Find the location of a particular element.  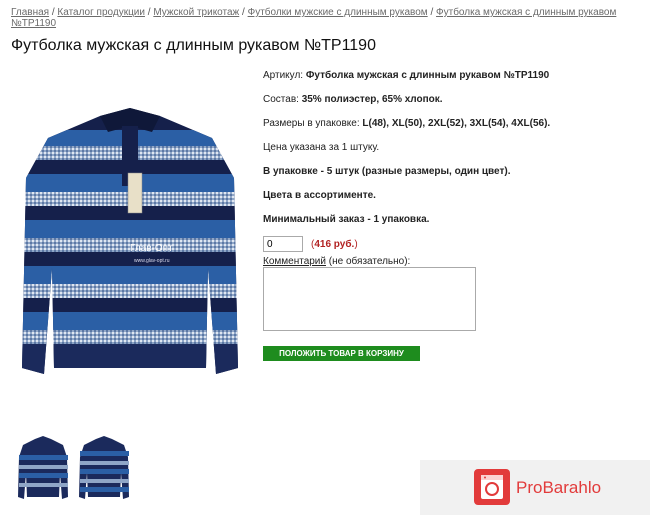

composition-label: Состав: is located at coordinates (281, 99).